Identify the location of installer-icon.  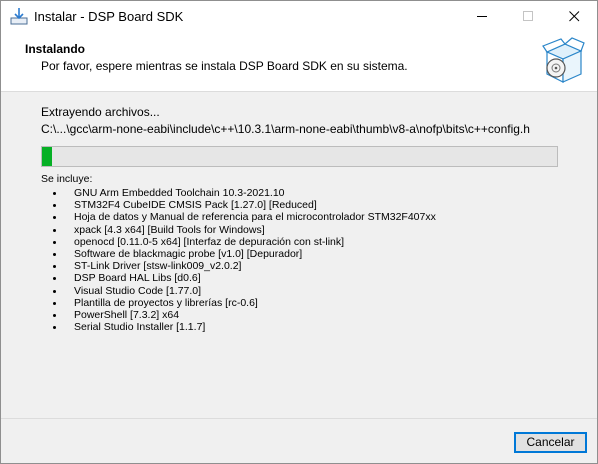
(19, 16).